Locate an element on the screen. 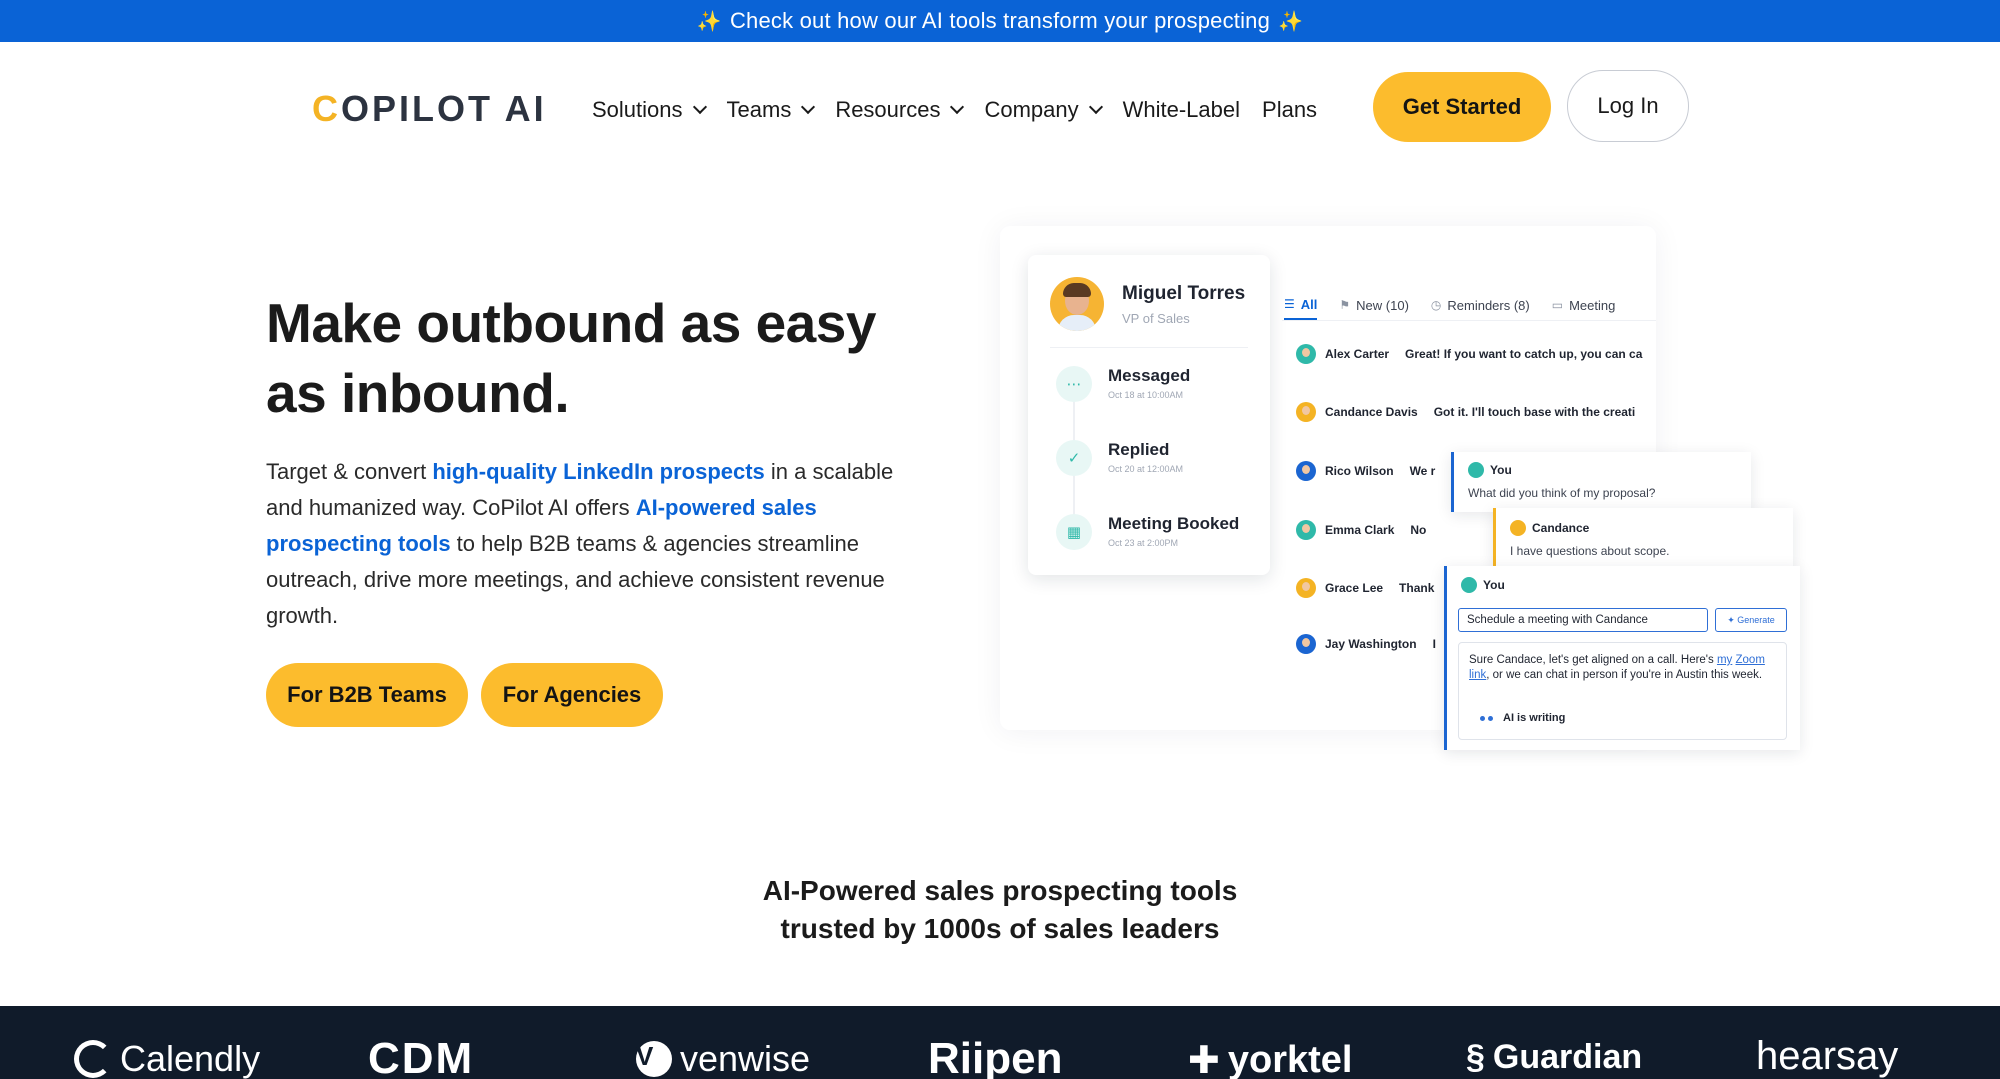 This screenshot has width=2000, height=1079. nav-label: Plans is located at coordinates (1290, 109).